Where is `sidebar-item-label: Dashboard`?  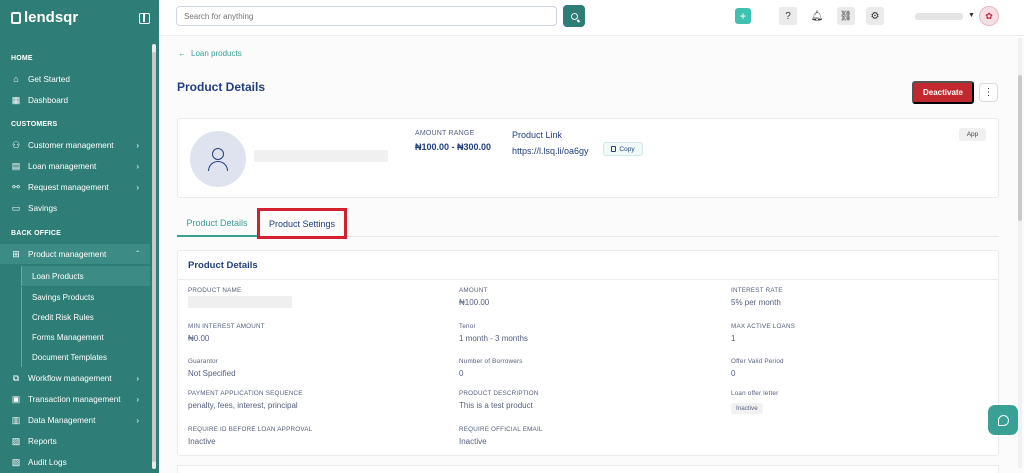
sidebar-item-label: Dashboard is located at coordinates (48, 100).